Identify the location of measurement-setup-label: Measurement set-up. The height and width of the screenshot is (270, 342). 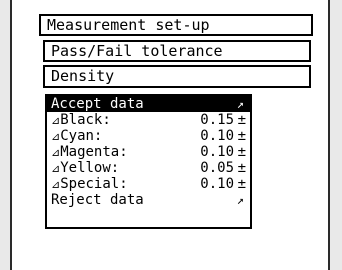
(128, 25).